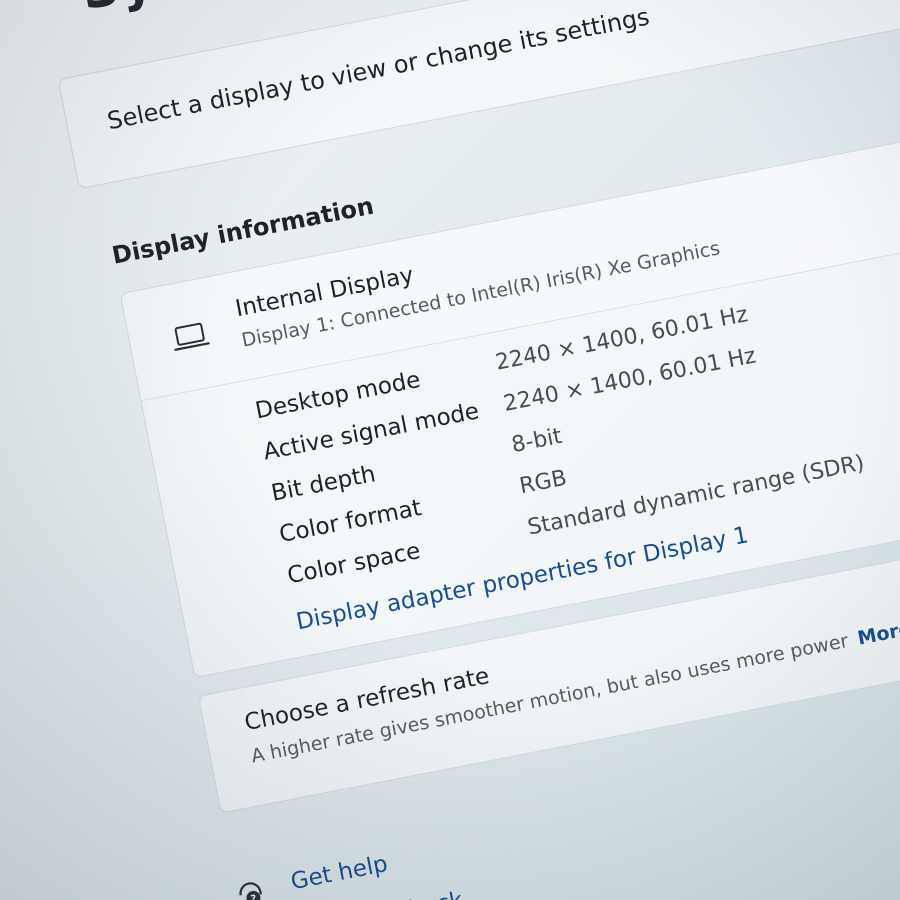 The height and width of the screenshot is (900, 900). I want to click on info-value: 8-bit, so click(537, 441).